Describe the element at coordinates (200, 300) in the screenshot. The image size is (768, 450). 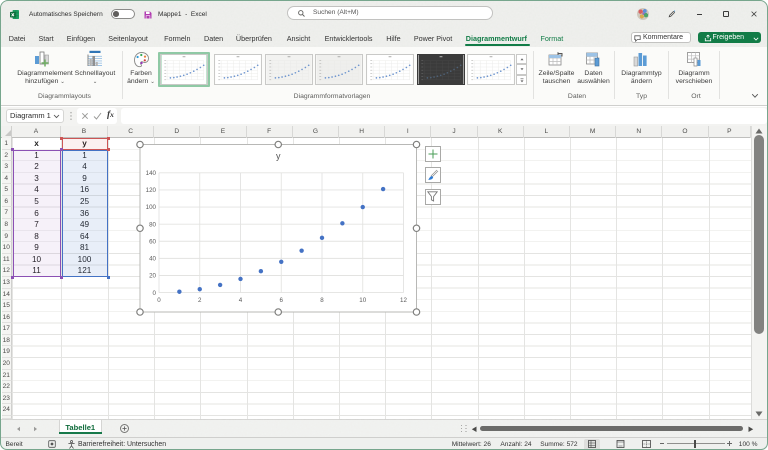
I see `svg-text: 2` at that location.